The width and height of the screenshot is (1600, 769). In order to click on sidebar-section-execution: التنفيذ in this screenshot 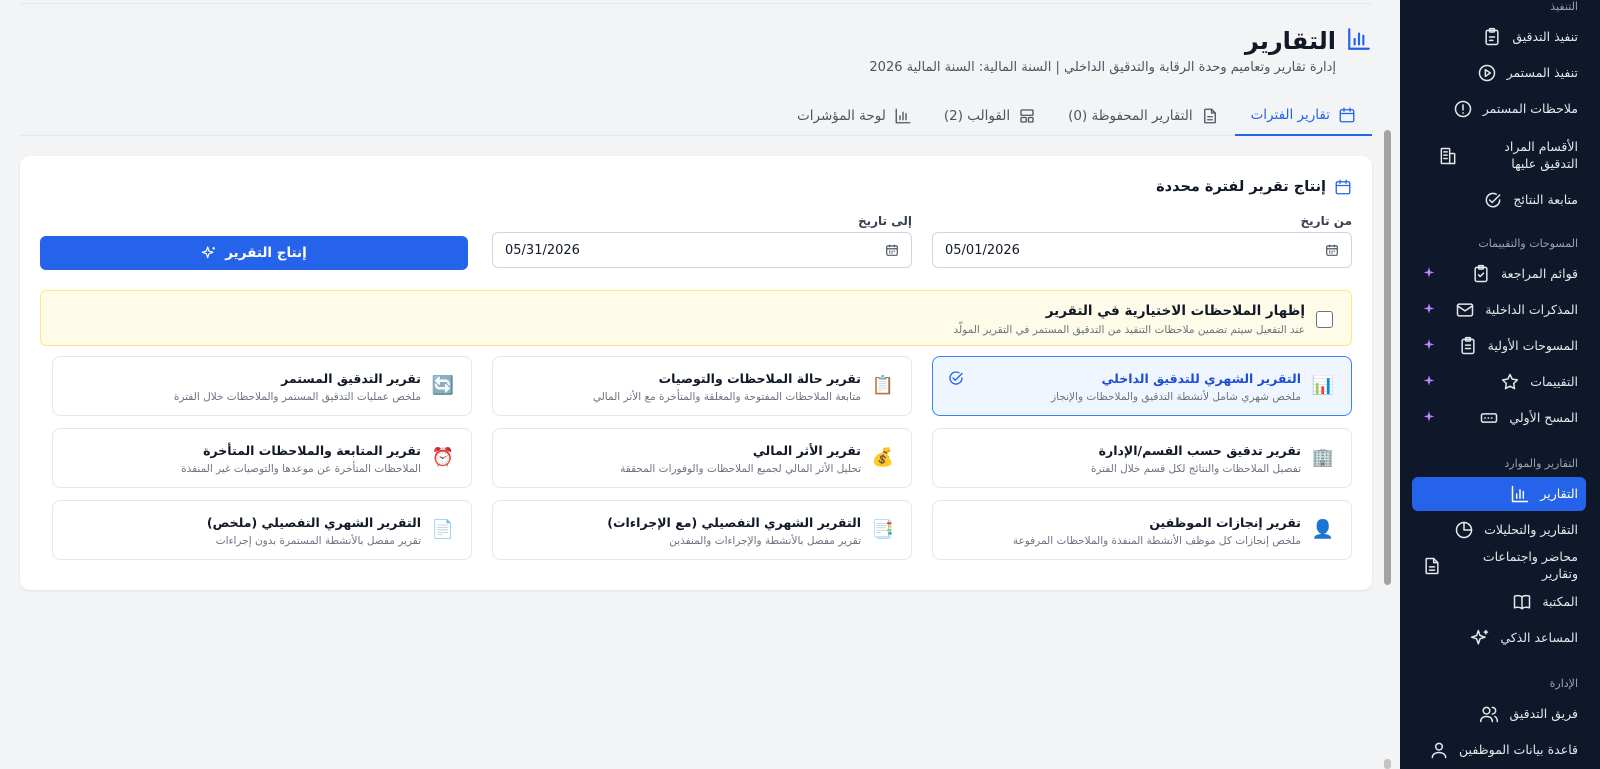, I will do `click(1564, 6)`.